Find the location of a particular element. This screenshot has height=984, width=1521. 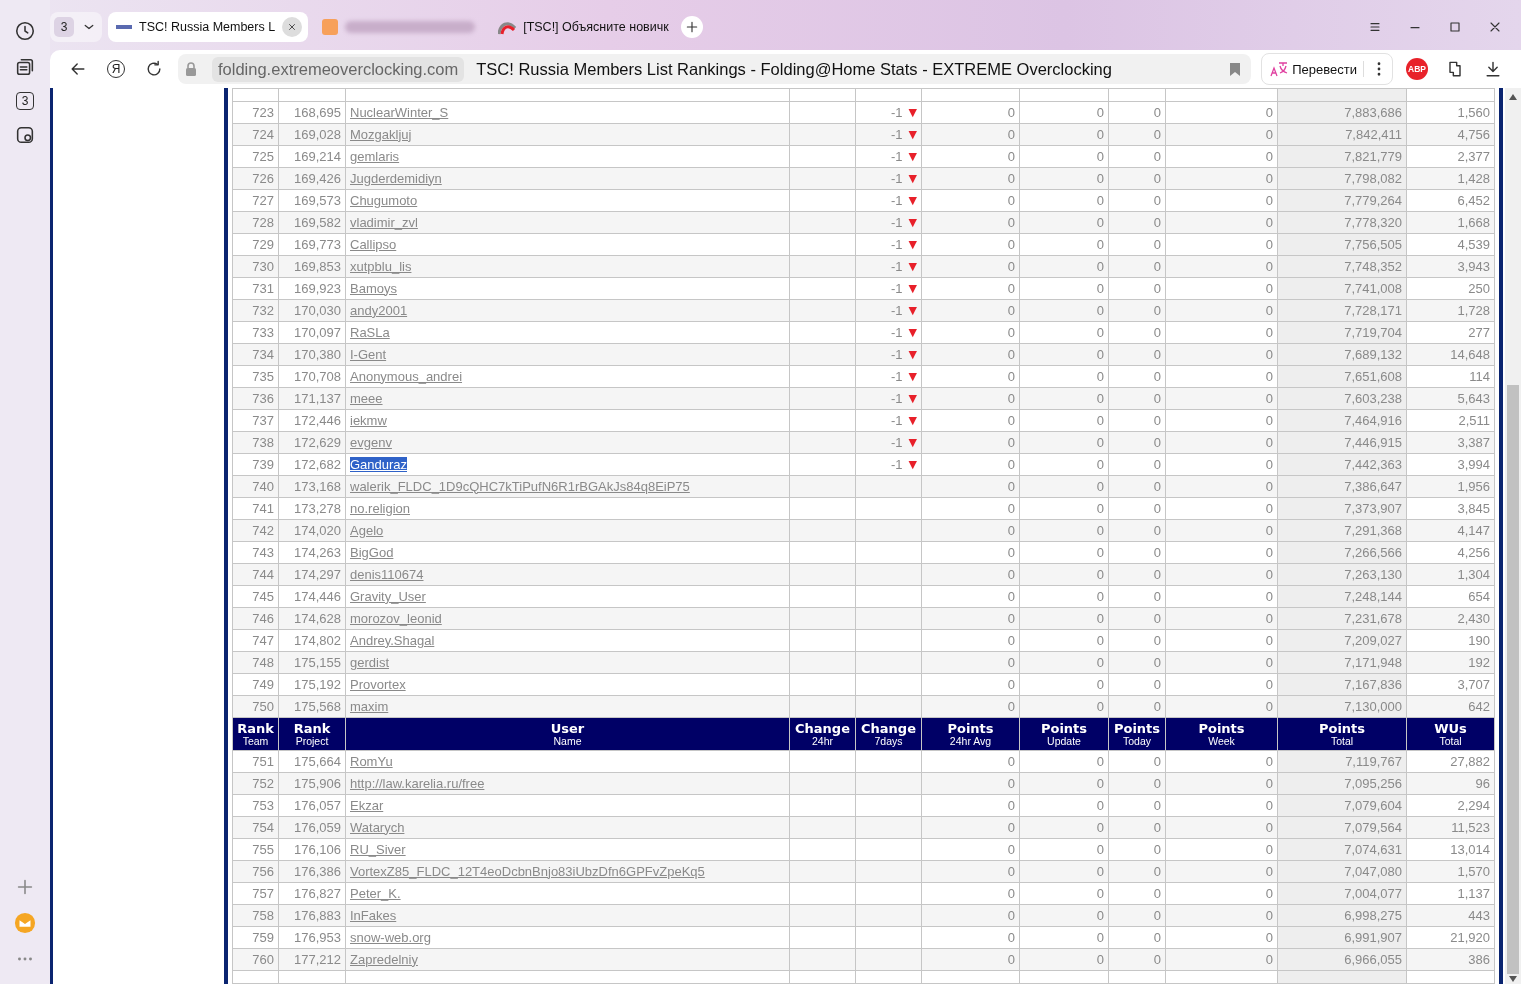

user-link: Ganduraz is located at coordinates (379, 464).